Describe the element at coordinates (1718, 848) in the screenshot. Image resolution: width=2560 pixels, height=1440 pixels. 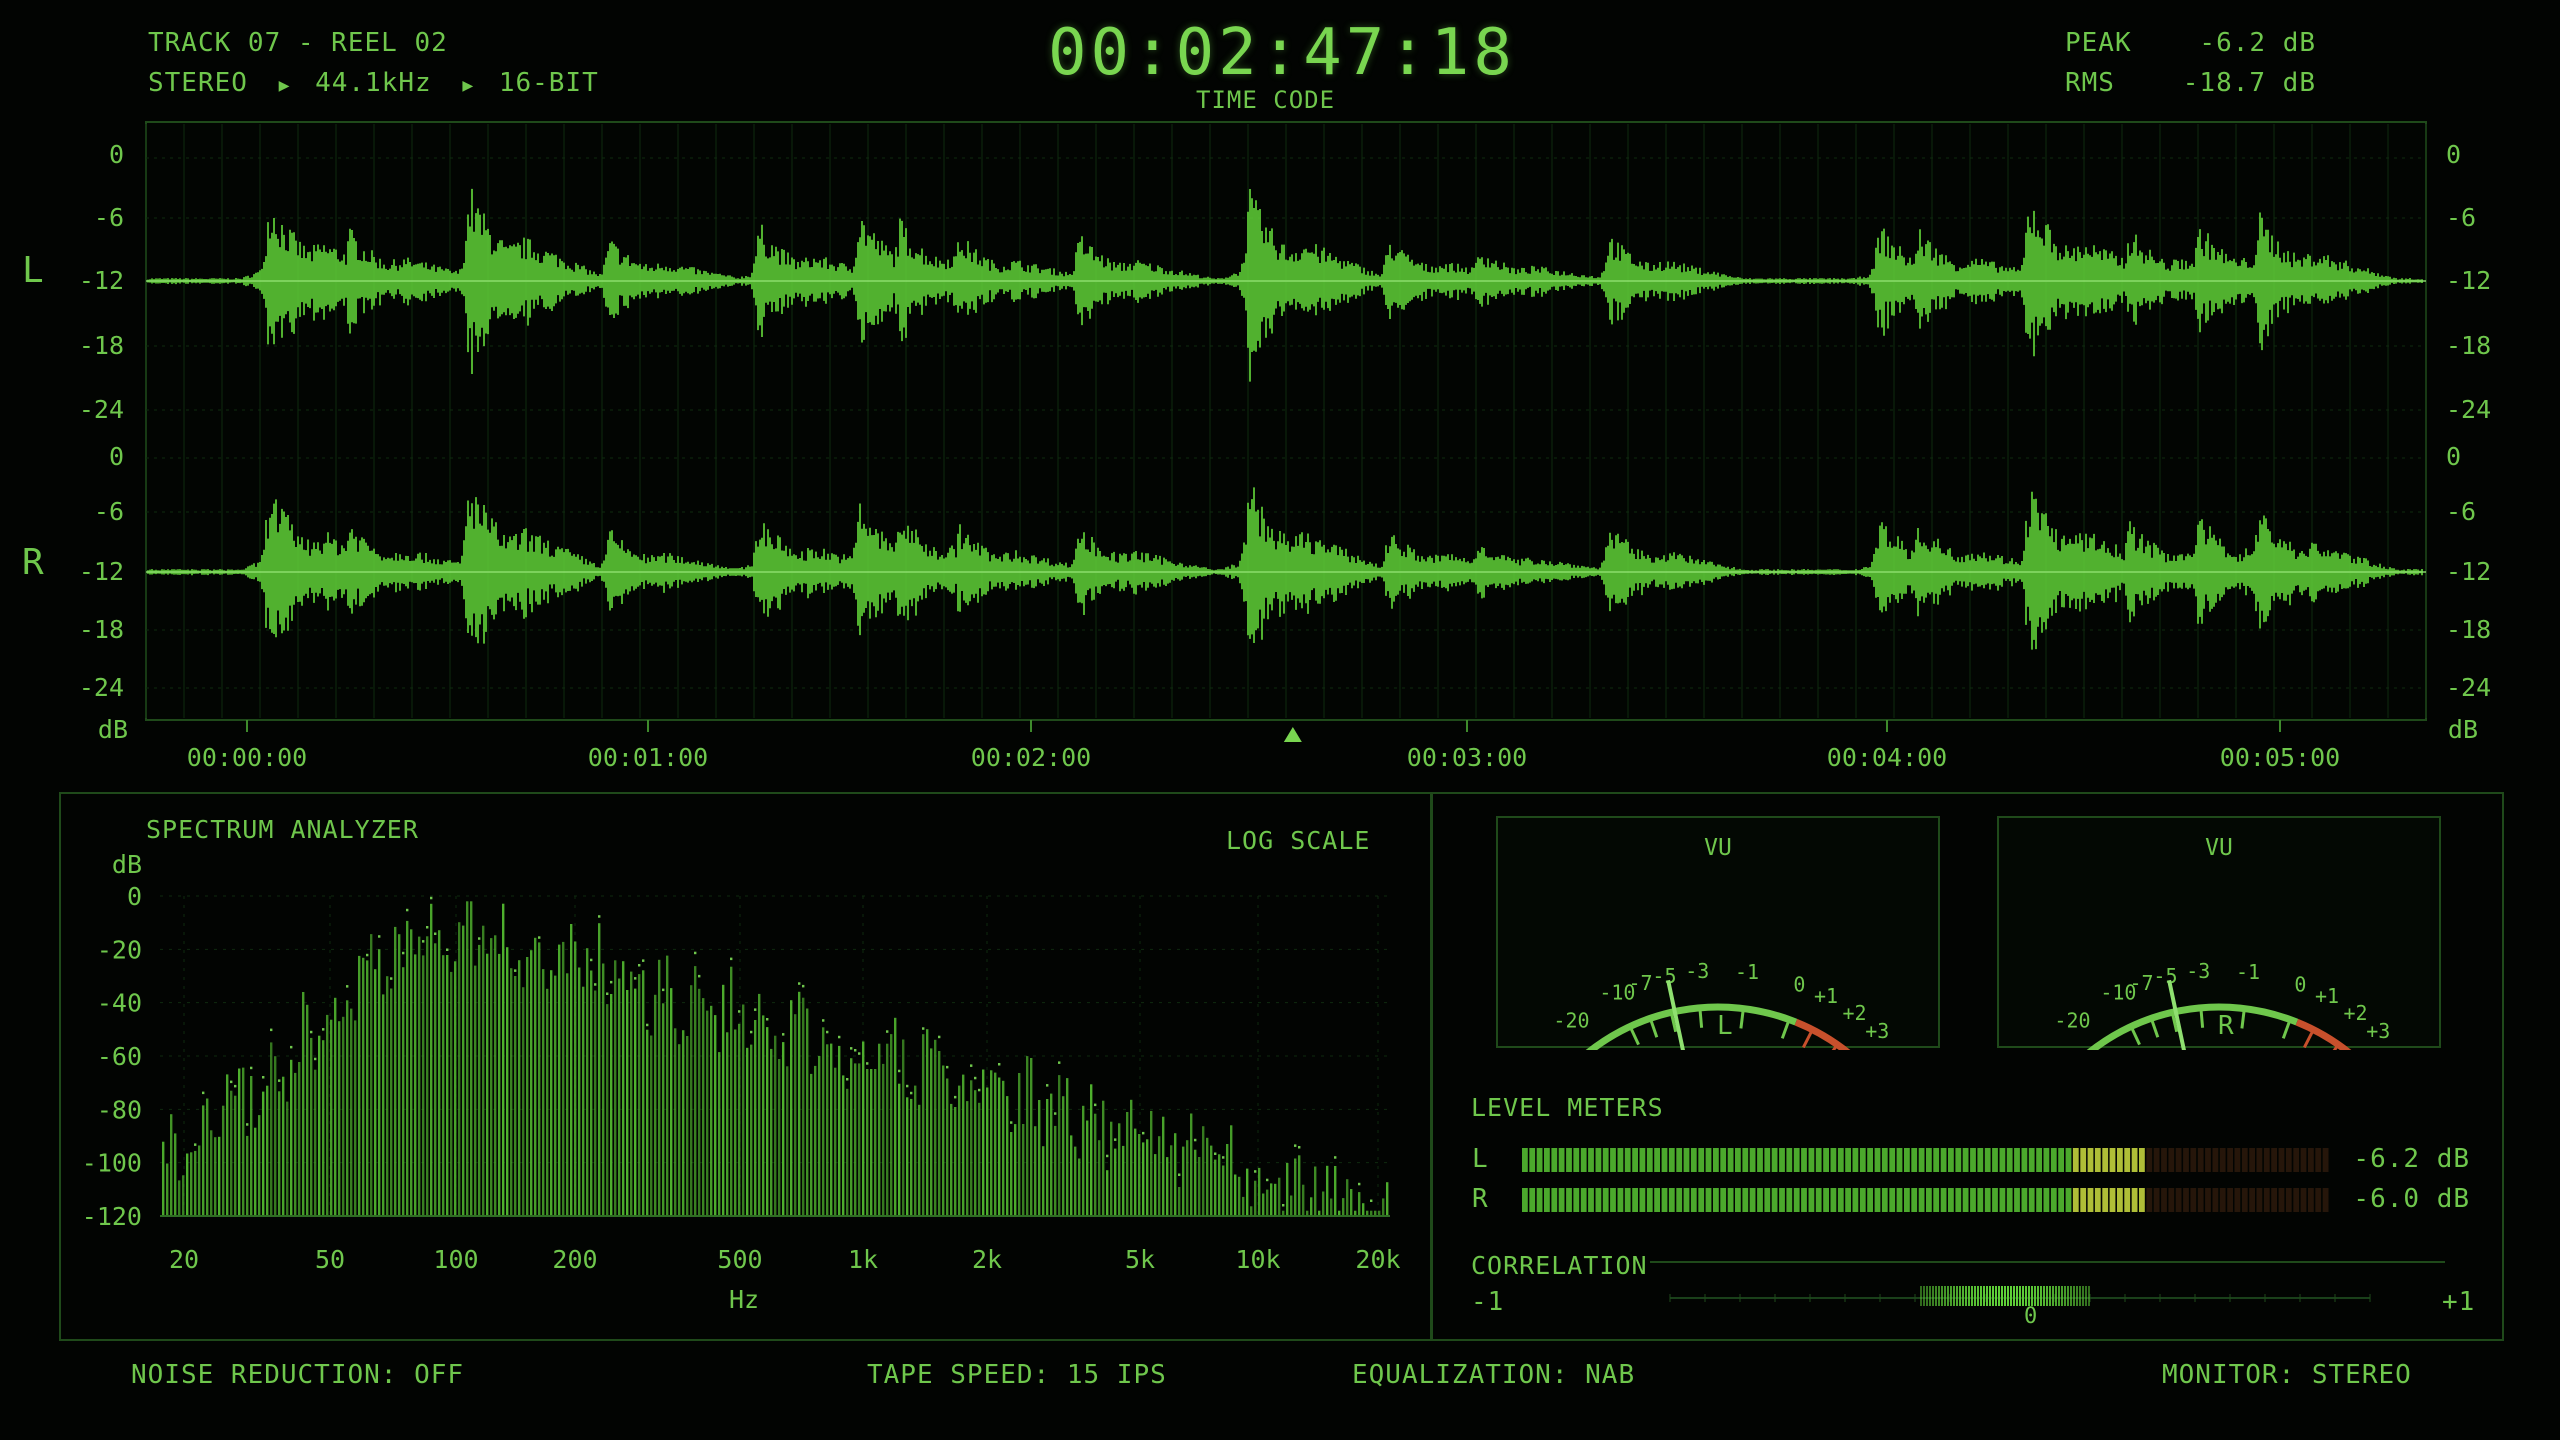
I see `vu-title: VU` at that location.